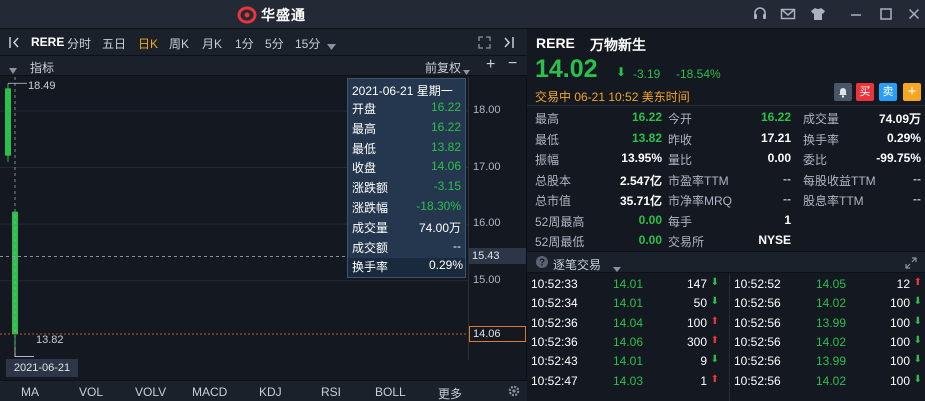 This screenshot has width=925, height=401. What do you see at coordinates (641, 158) in the screenshot?
I see `stat-value: 13.95%` at bounding box center [641, 158].